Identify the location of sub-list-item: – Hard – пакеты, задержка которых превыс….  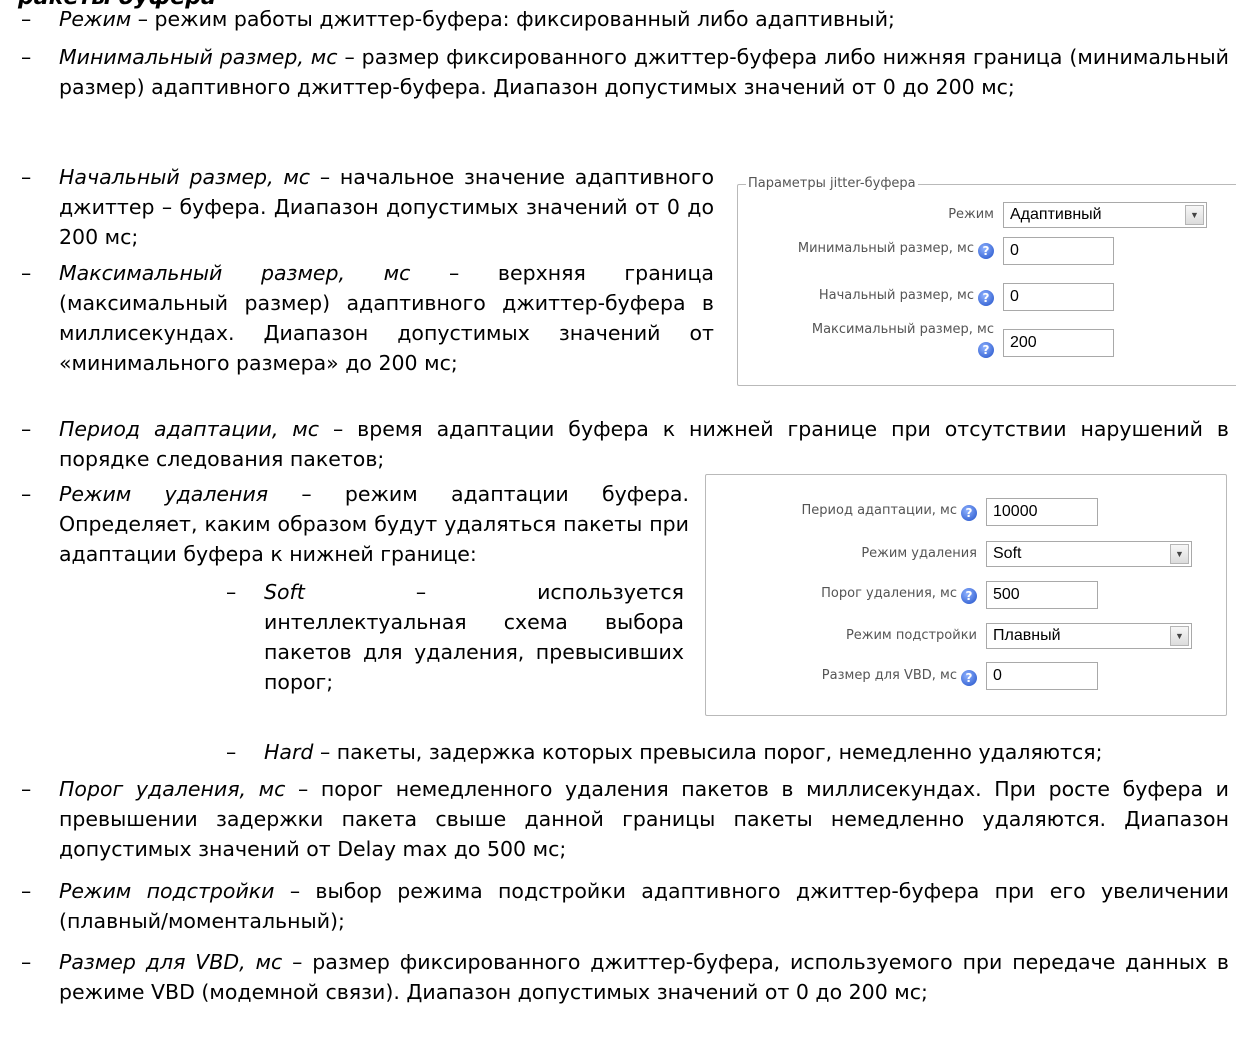
(730, 752).